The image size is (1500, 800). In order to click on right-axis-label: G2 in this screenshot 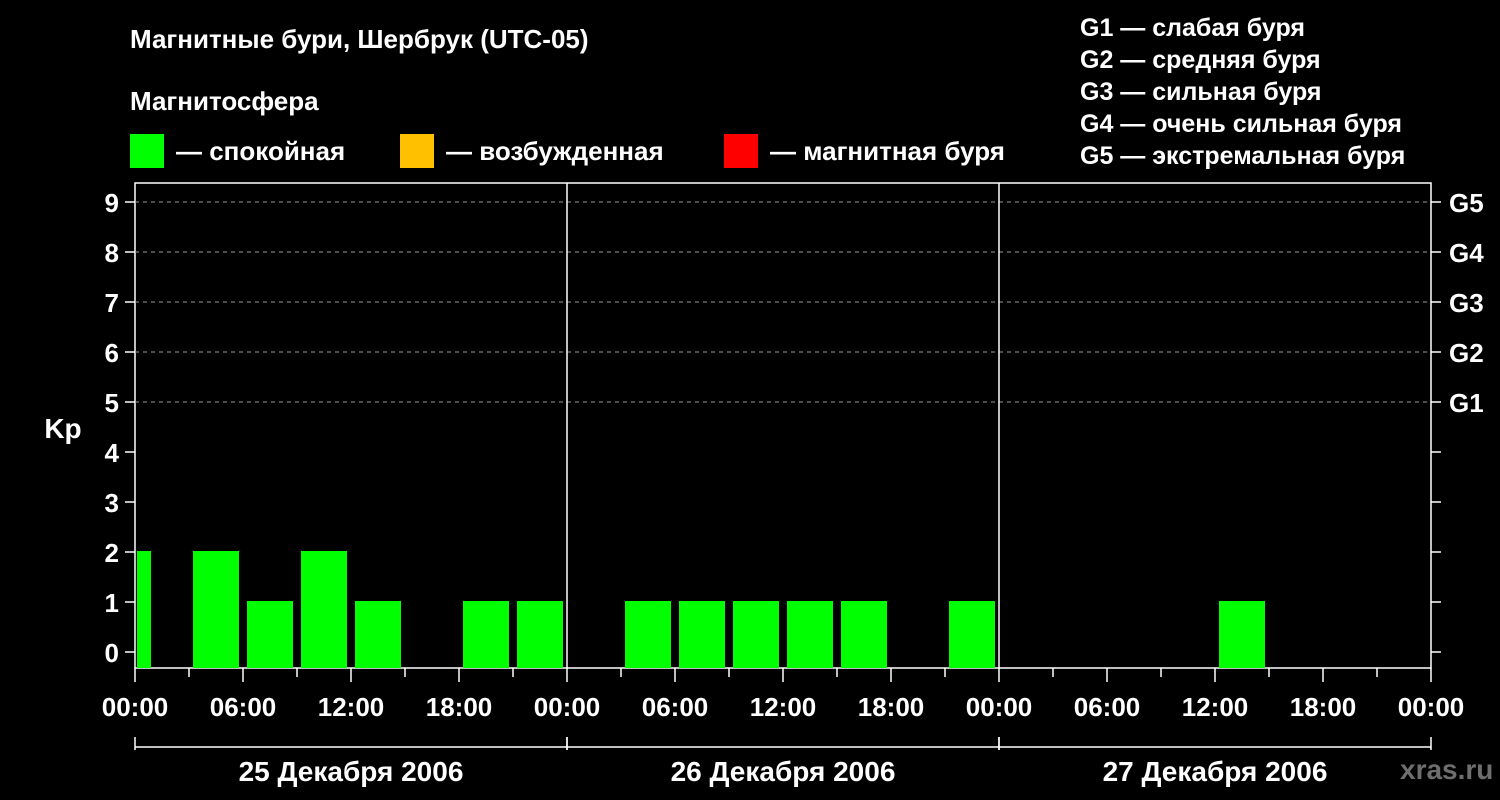, I will do `click(1466, 353)`.